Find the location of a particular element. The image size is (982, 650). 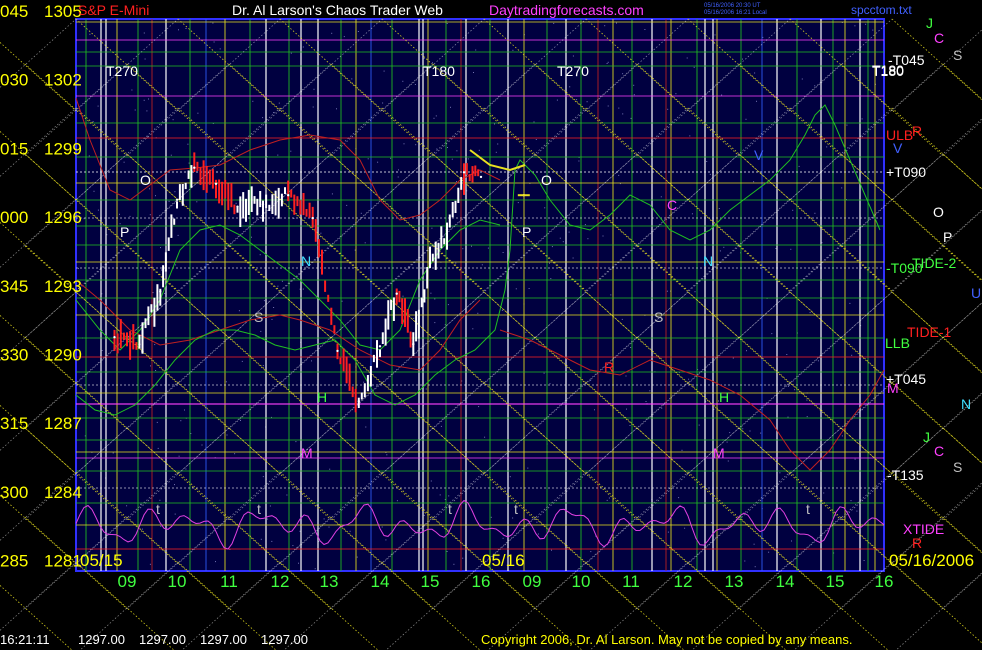

x-hour-label: 09 is located at coordinates (532, 581).